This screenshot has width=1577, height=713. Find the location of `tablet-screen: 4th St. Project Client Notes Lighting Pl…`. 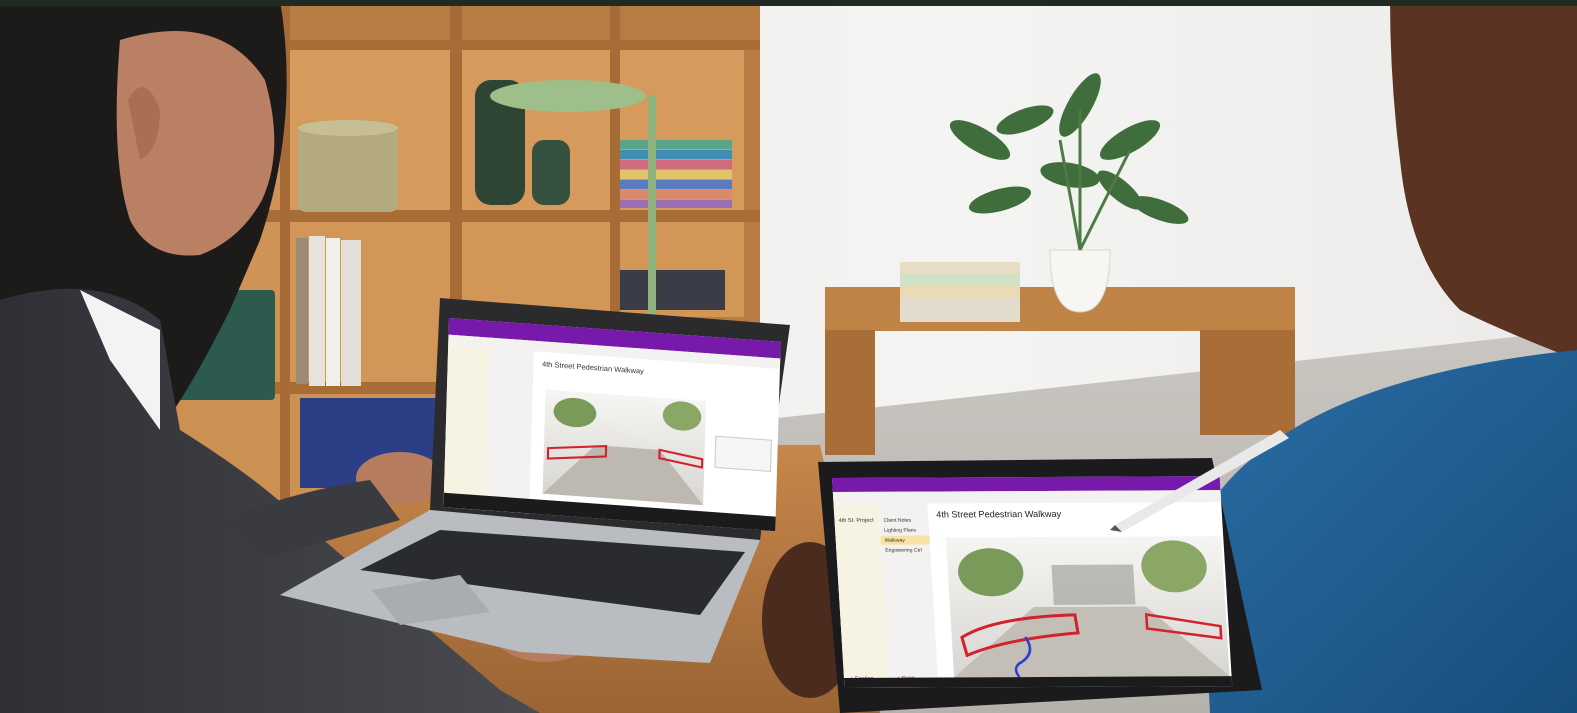

tablet-screen: 4th St. Project Client Notes Lighting Pl… is located at coordinates (1032, 582).